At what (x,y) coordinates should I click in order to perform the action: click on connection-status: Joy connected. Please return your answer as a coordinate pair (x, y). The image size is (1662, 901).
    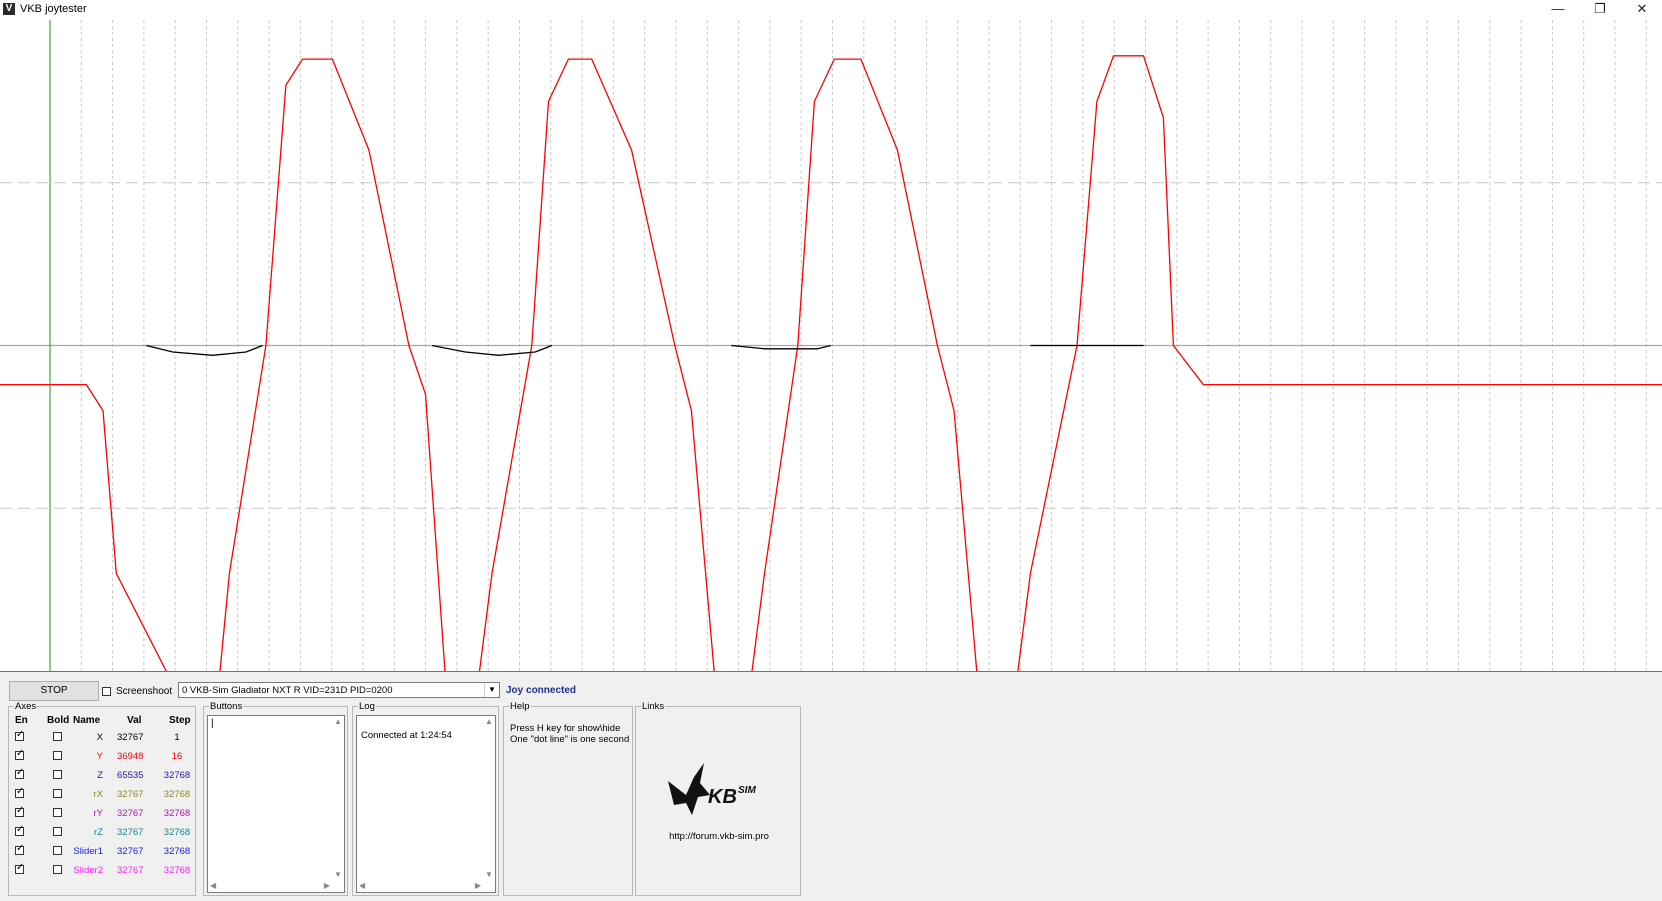
    Looking at the image, I should click on (541, 690).